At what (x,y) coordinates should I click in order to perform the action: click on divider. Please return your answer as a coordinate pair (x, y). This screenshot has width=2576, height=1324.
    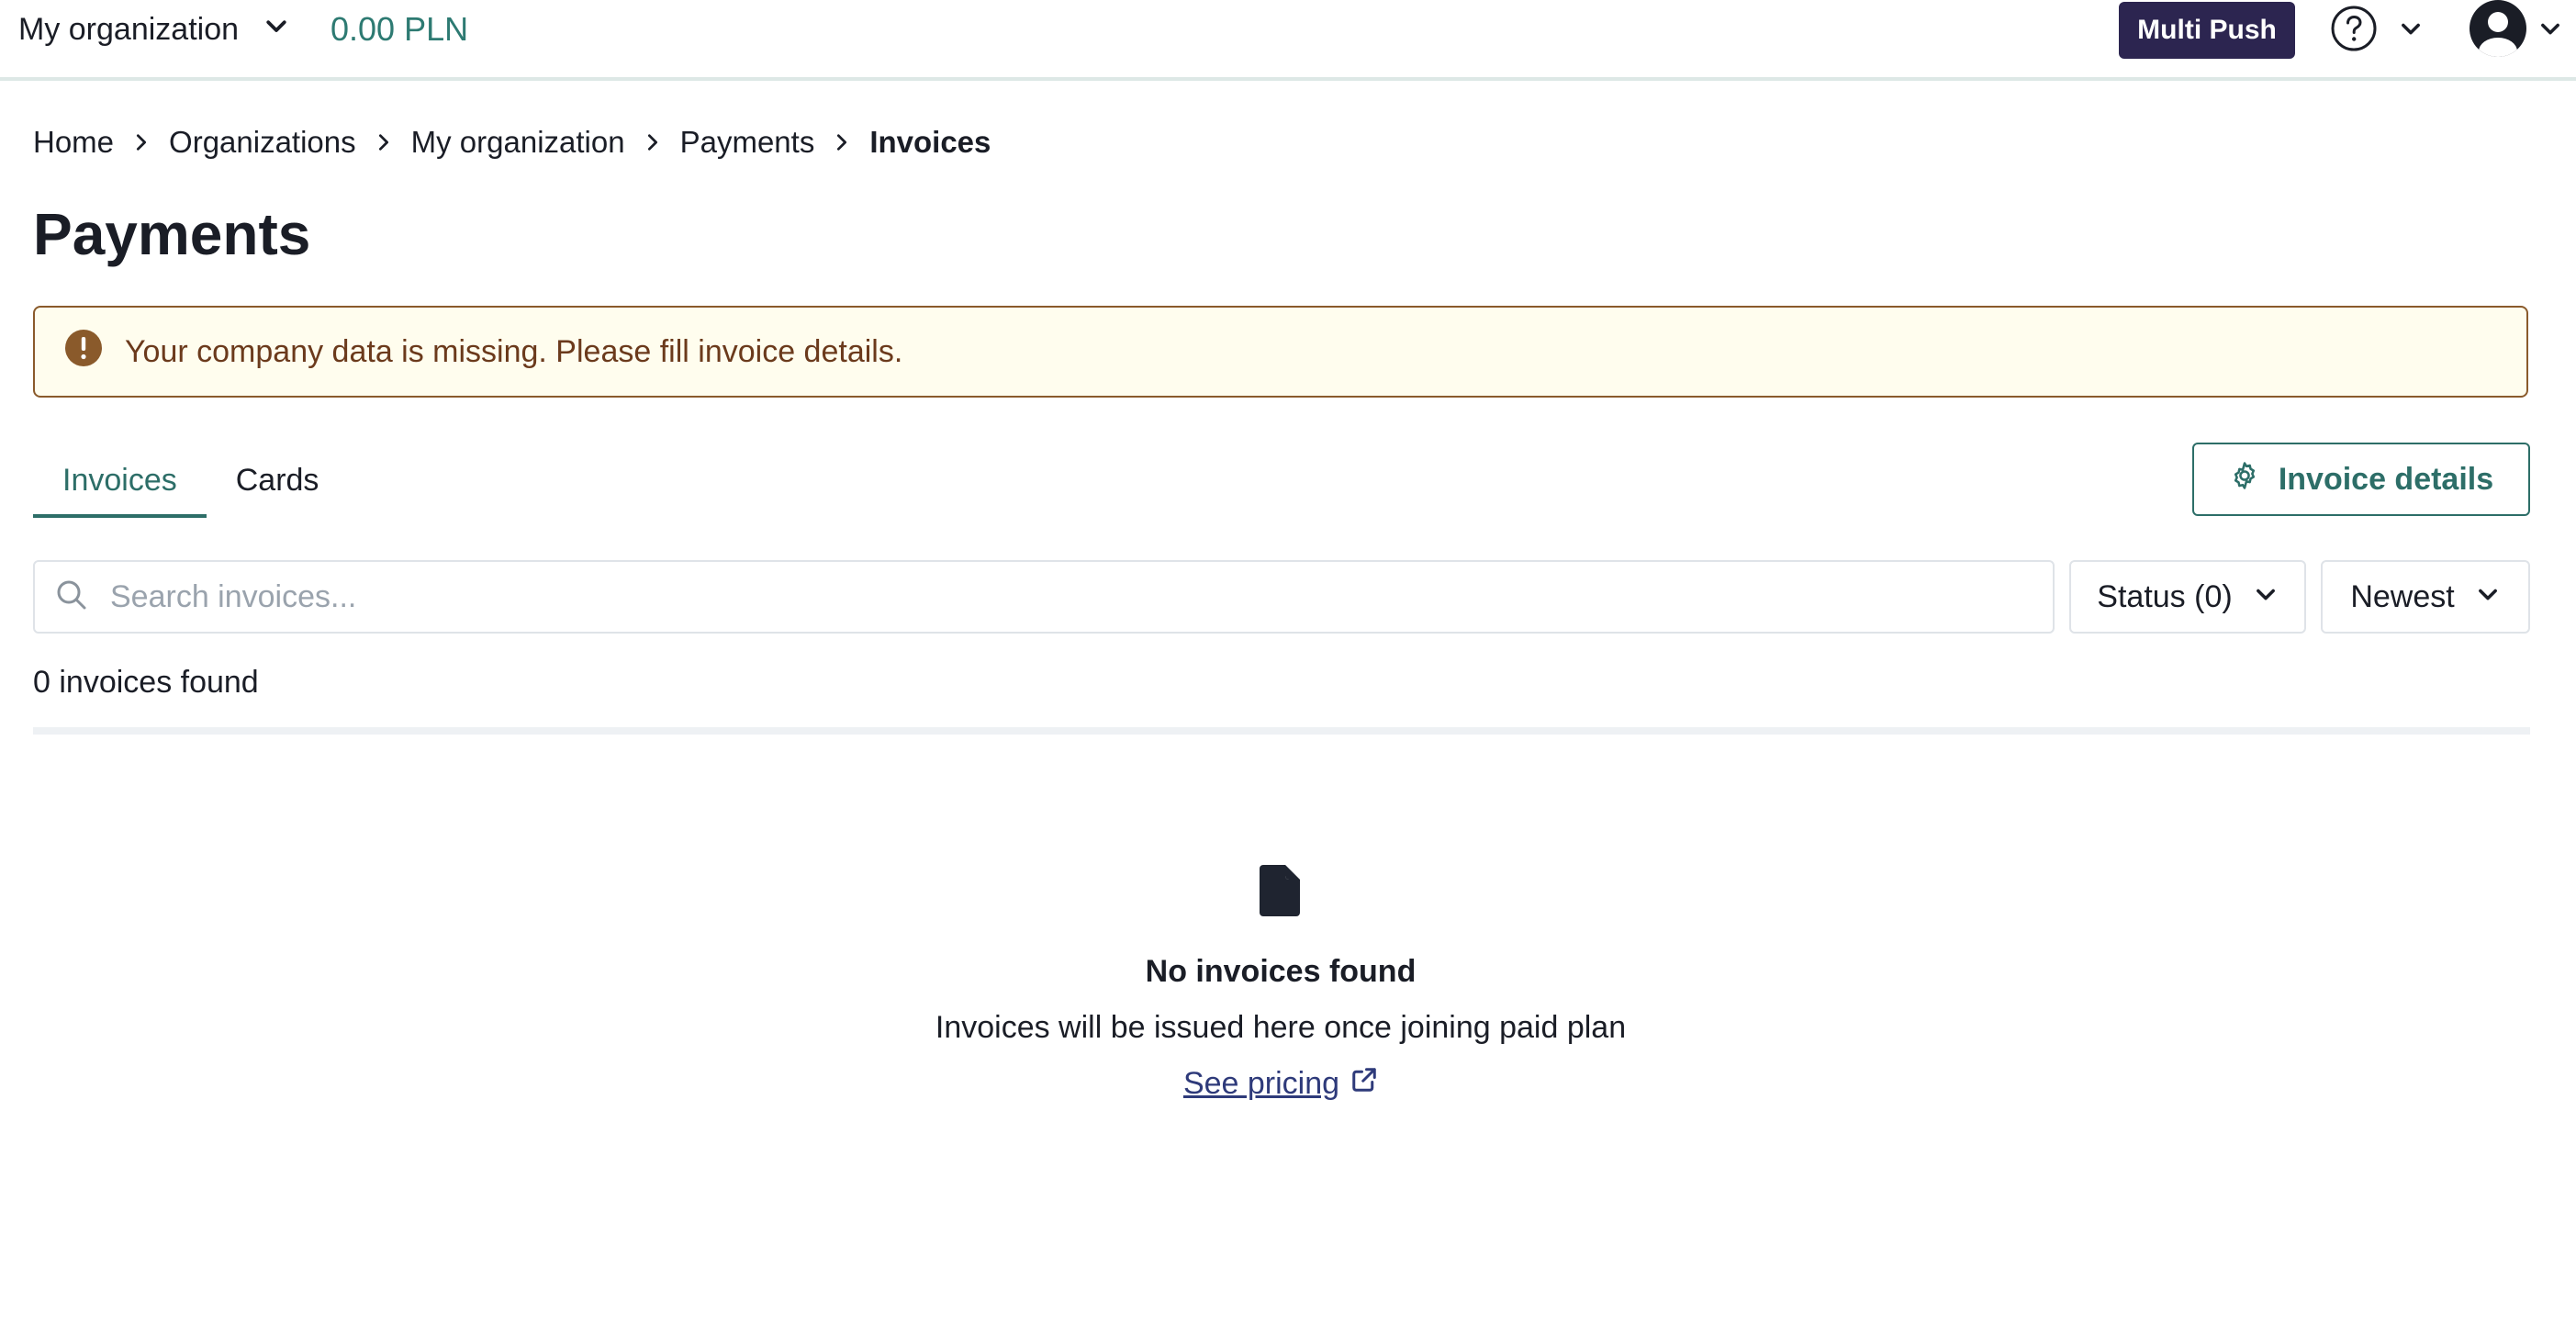
    Looking at the image, I should click on (1281, 731).